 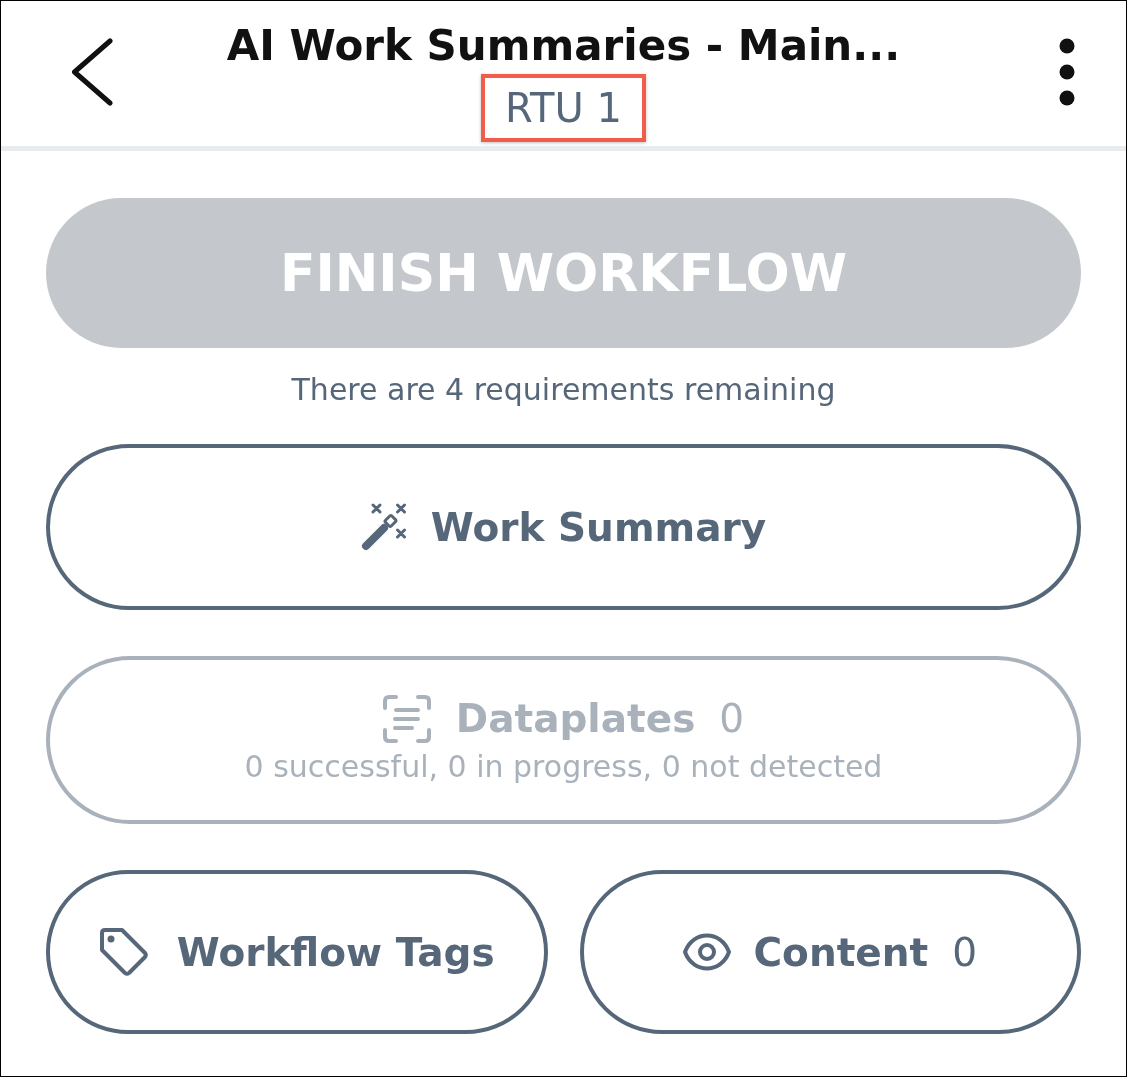 I want to click on workflow-tags-button: Workflow Tags, so click(x=297, y=952).